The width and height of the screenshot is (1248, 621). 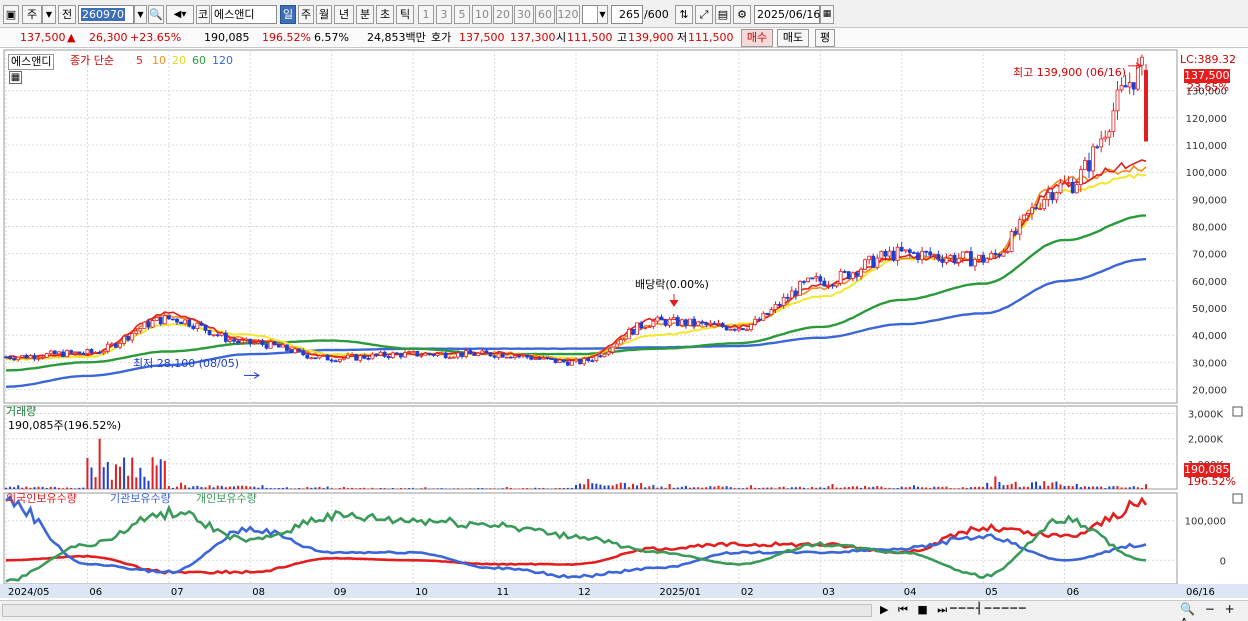 What do you see at coordinates (437, 610) in the screenshot?
I see `scroll-track` at bounding box center [437, 610].